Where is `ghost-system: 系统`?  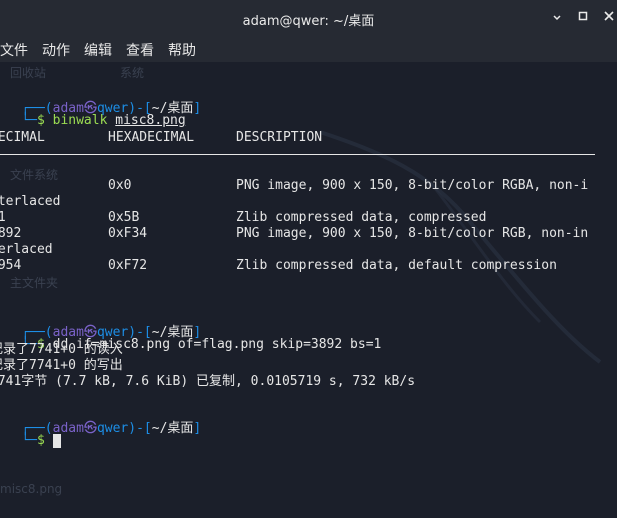 ghost-system: 系统 is located at coordinates (132, 73).